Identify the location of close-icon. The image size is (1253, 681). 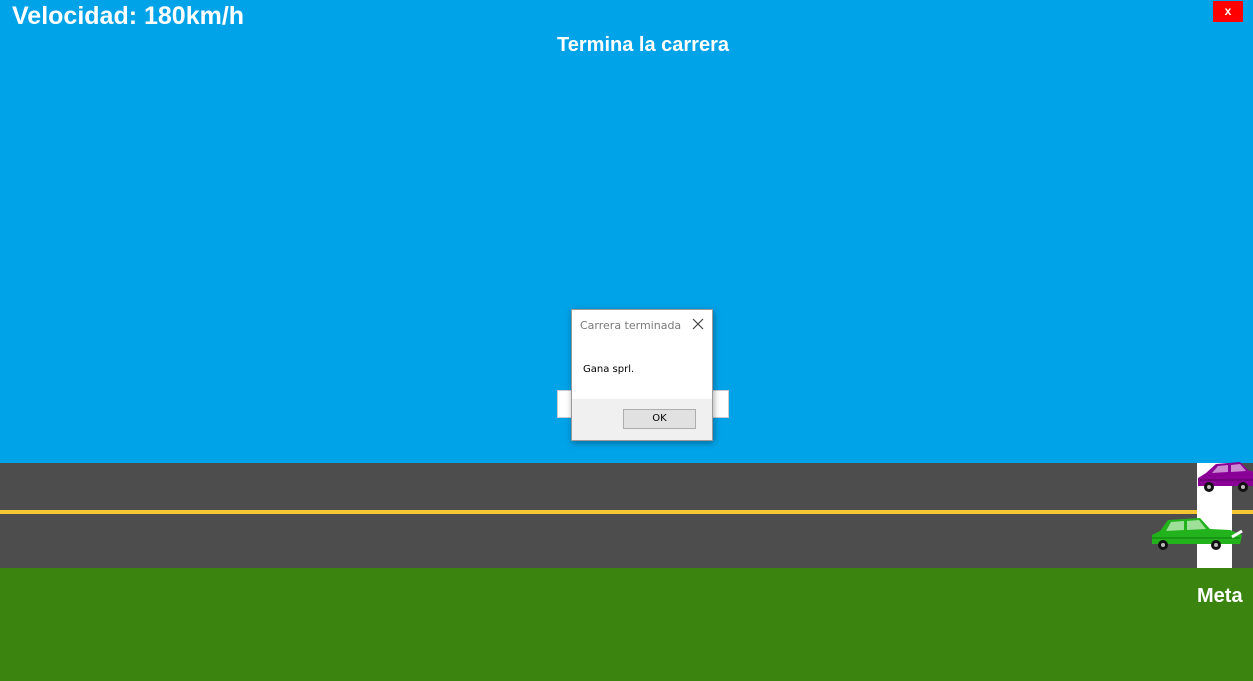
(698, 324).